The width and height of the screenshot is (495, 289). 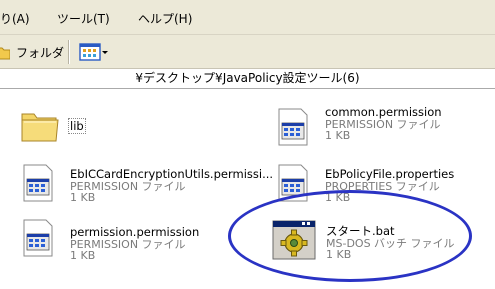 I want to click on file-item-start-bat: スタート.bat MS-DOS バッチ ファイル 1 KB, so click(x=372, y=242).